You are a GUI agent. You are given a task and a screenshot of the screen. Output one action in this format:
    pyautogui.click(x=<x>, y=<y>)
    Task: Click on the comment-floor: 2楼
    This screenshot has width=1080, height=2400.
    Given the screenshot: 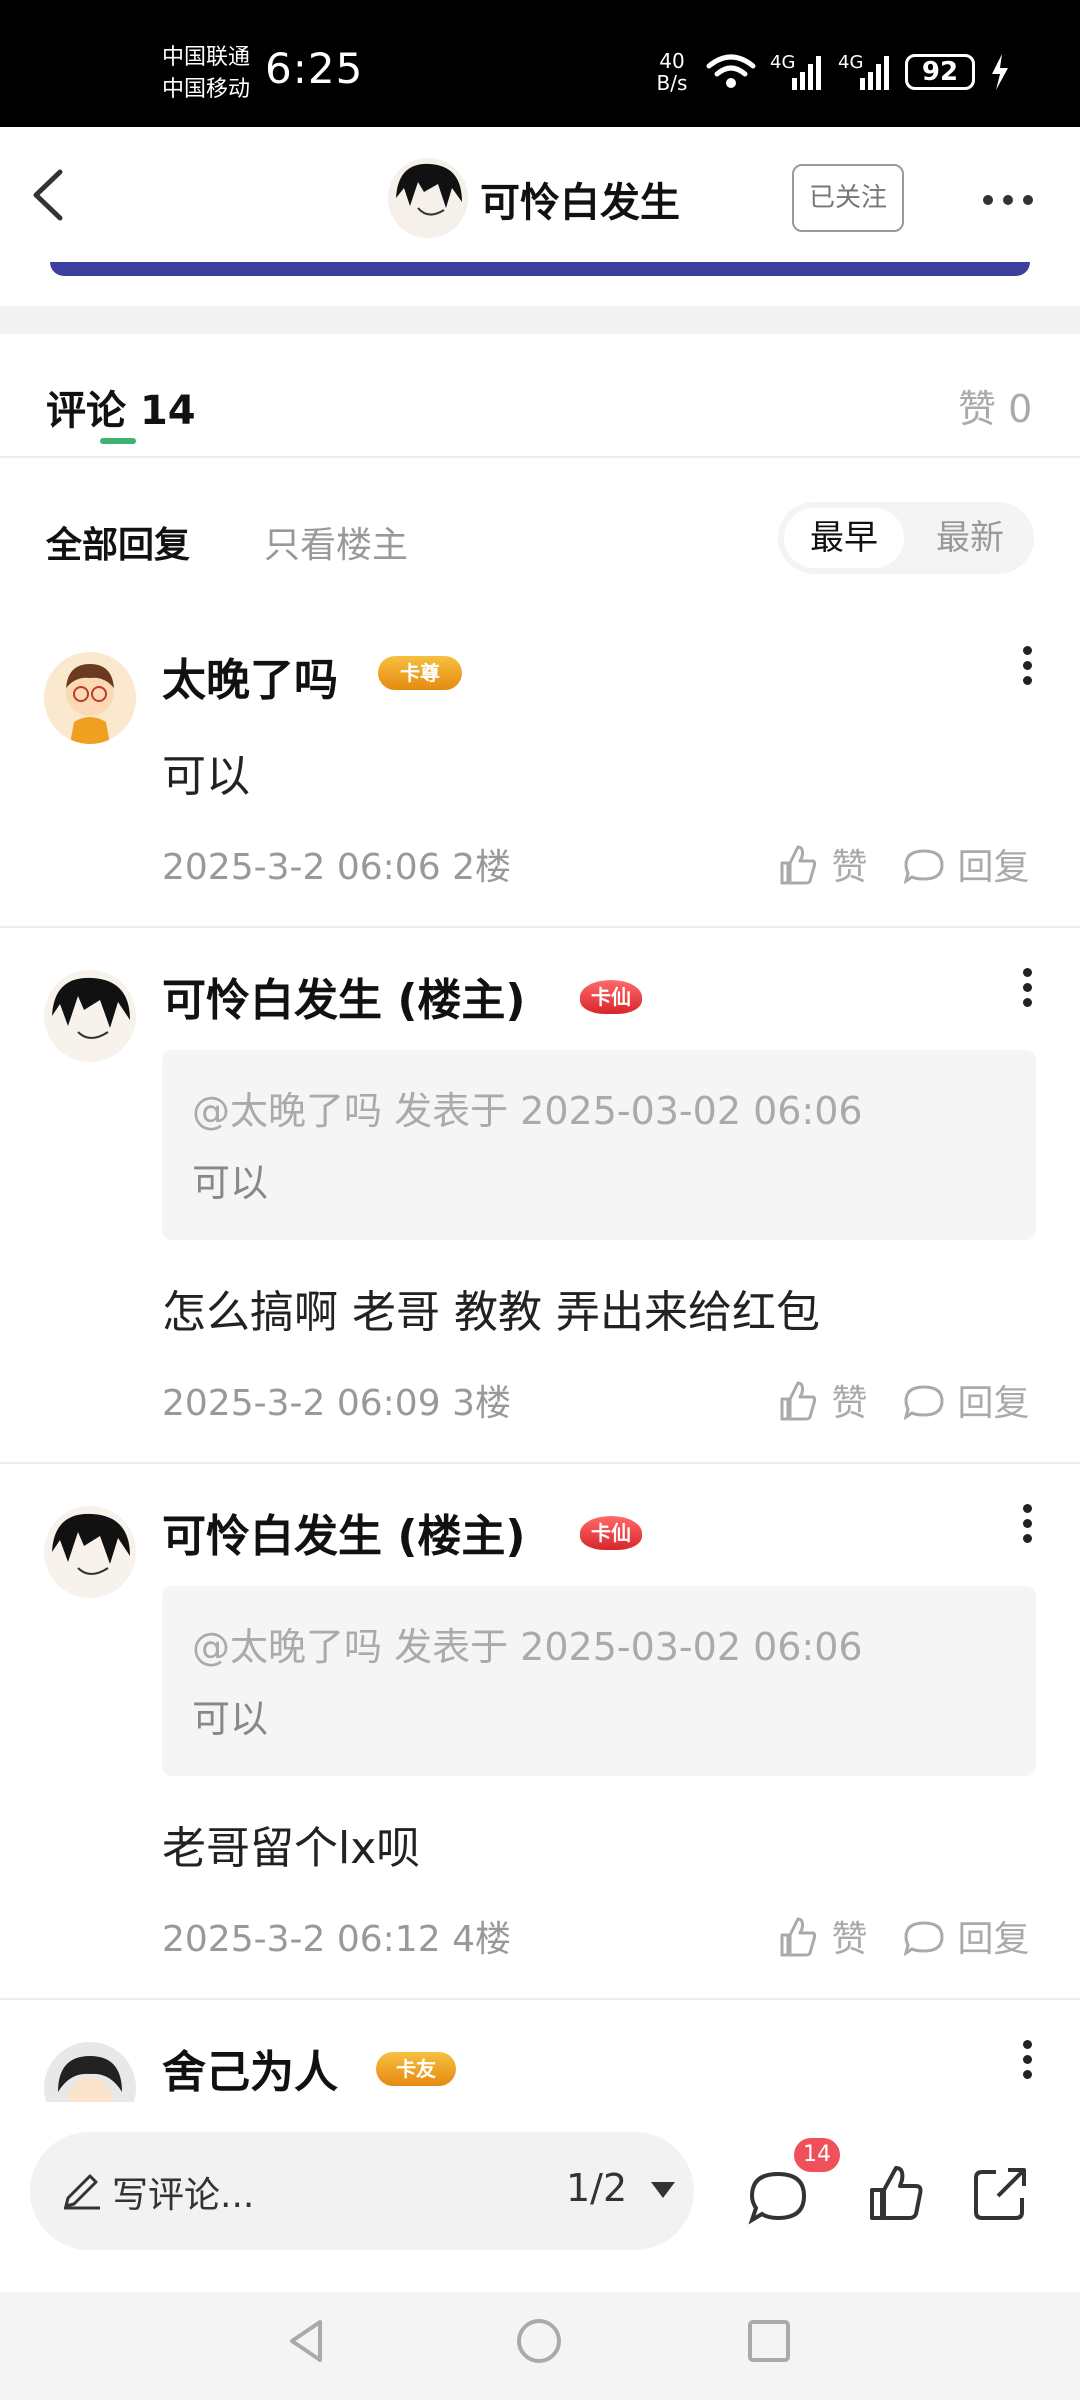 What is the action you would take?
    pyautogui.click(x=481, y=867)
    